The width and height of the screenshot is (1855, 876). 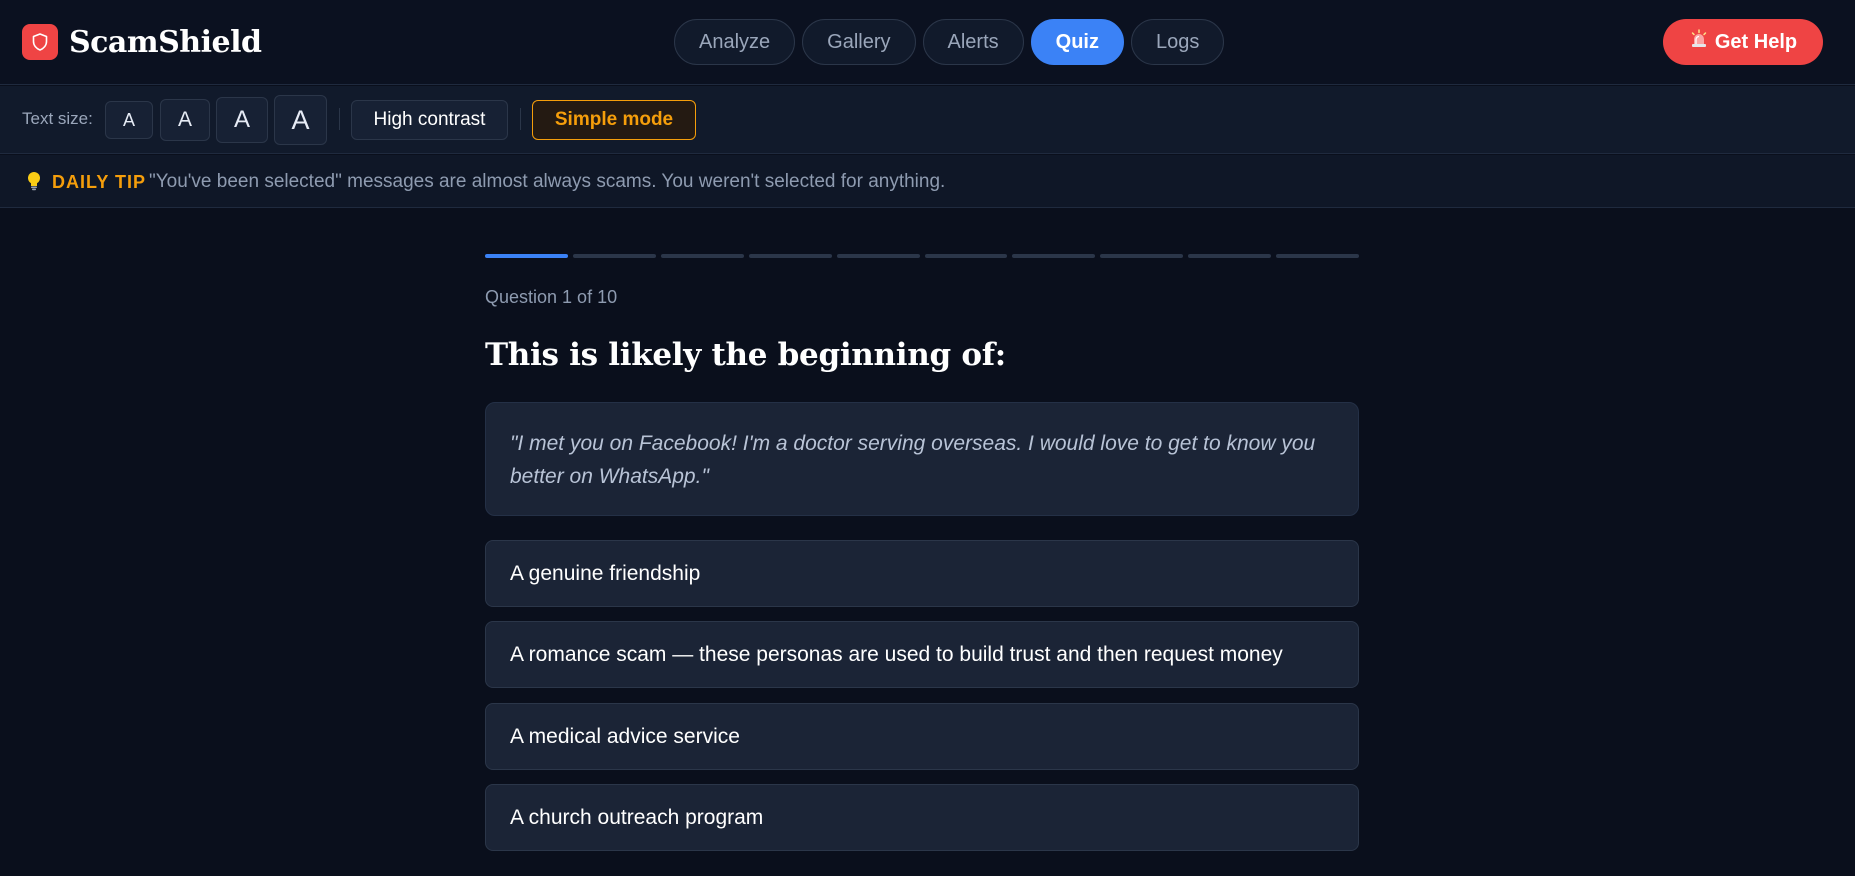 I want to click on daily-tip-label: DAILY TIP, so click(x=99, y=182).